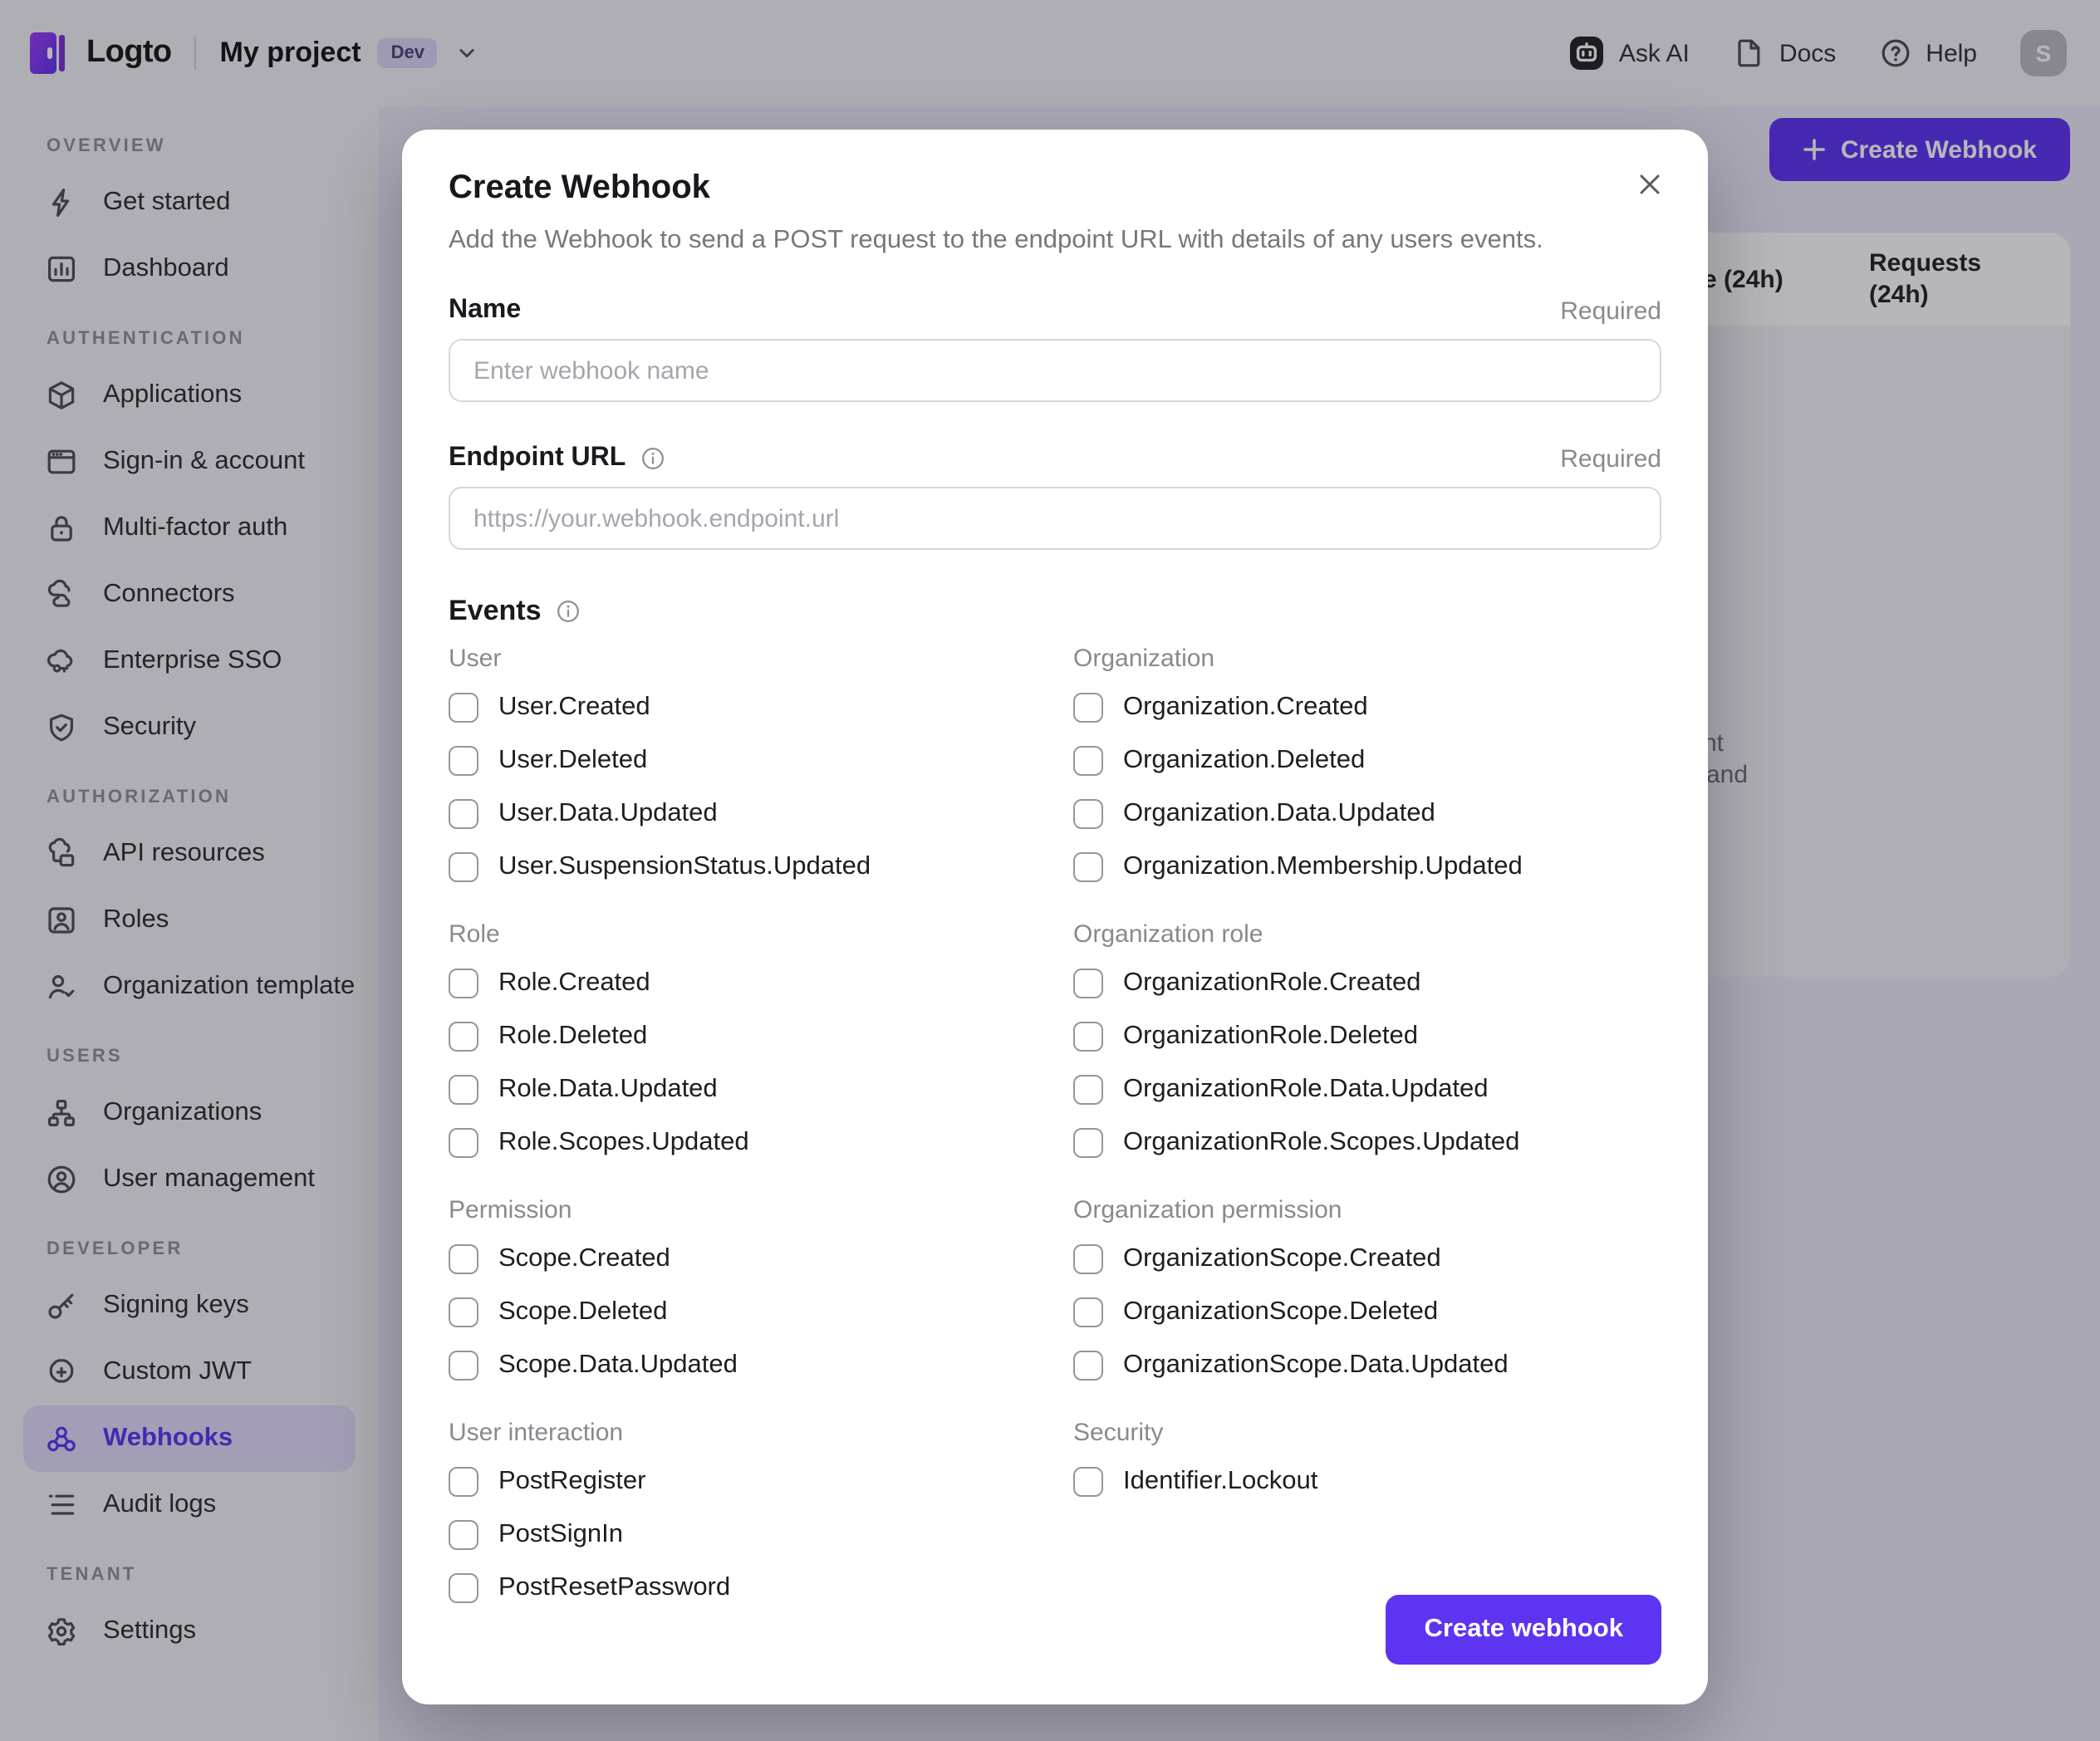  Describe the element at coordinates (1367, 1366) in the screenshot. I see `checkbox-organizationscope-data-updated: OrganizationScope.Data.Updated` at that location.